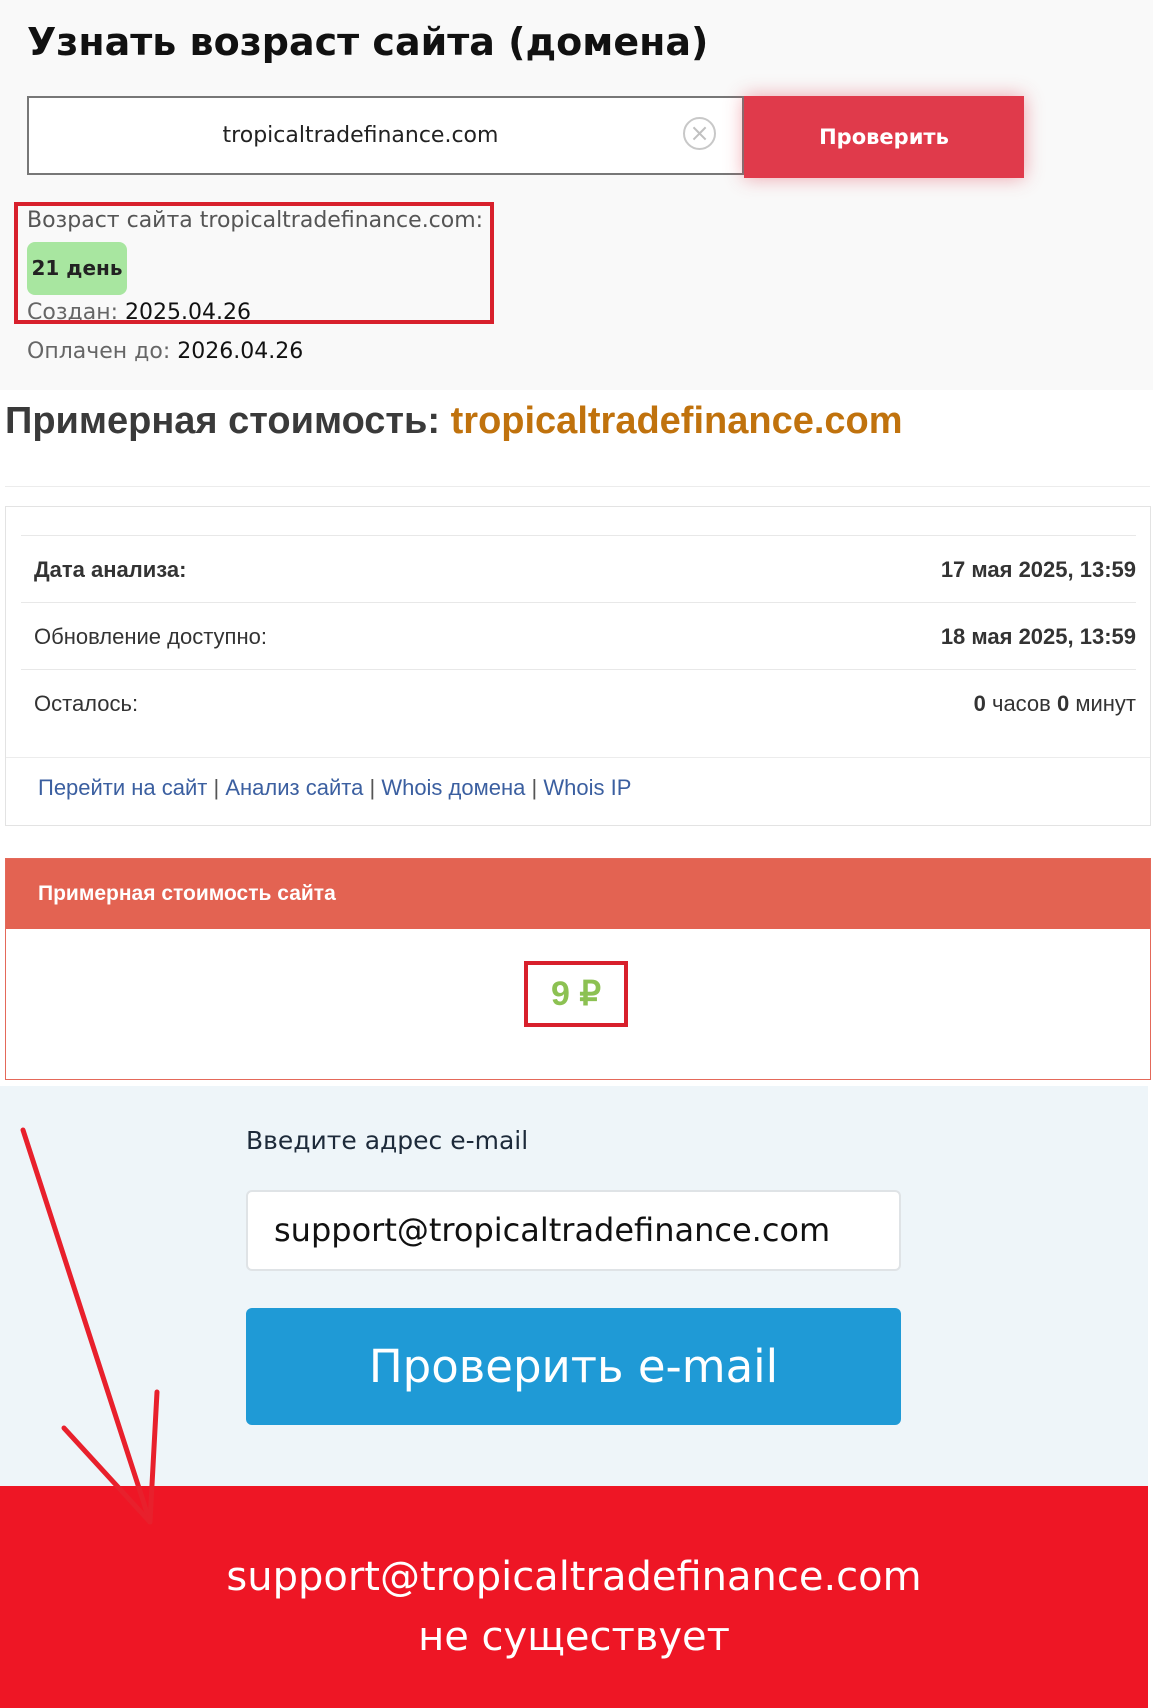 The height and width of the screenshot is (1708, 1153). What do you see at coordinates (574, 1577) in the screenshot?
I see `result-email: support@tropicaltradefinance.com` at bounding box center [574, 1577].